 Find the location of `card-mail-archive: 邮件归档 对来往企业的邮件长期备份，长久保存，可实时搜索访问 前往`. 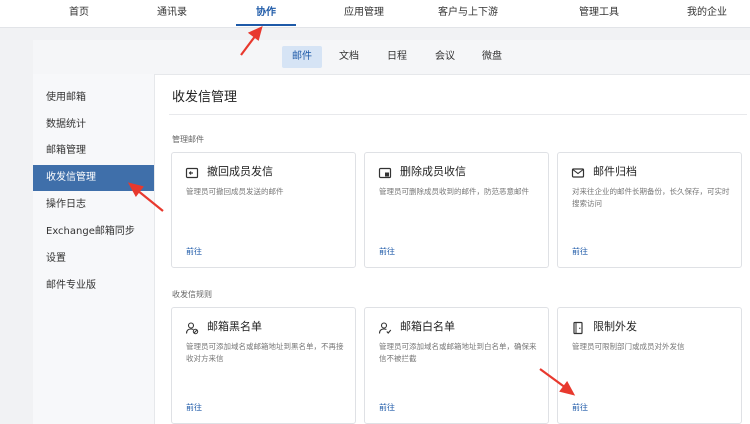

card-mail-archive: 邮件归档 对来往企业的邮件长期备份，长久保存，可实时搜索访问 前往 is located at coordinates (649, 210).